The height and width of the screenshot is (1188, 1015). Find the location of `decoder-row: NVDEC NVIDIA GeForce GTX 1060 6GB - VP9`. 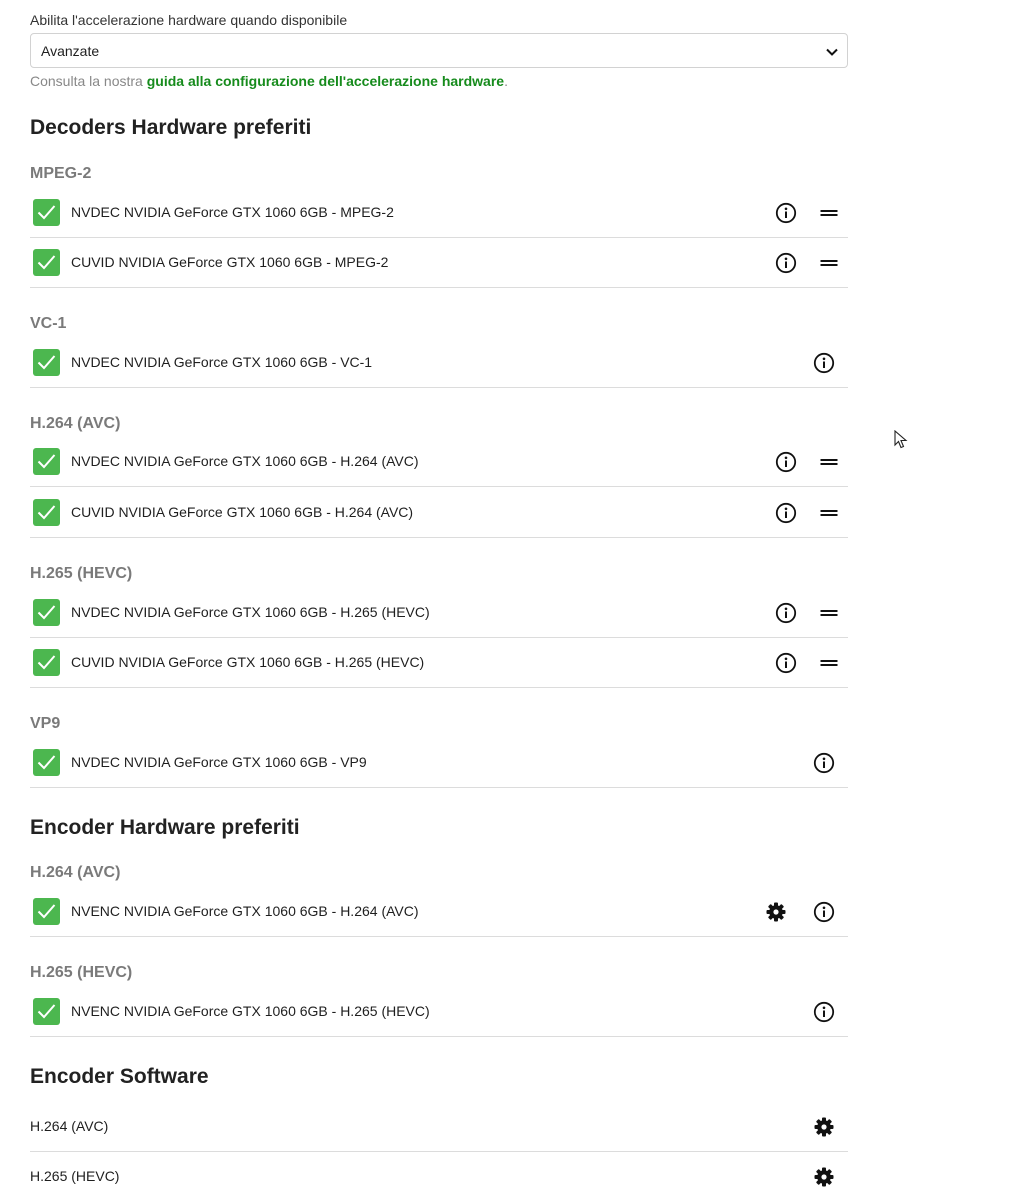

decoder-row: NVDEC NVIDIA GeForce GTX 1060 6GB - VP9 is located at coordinates (439, 763).